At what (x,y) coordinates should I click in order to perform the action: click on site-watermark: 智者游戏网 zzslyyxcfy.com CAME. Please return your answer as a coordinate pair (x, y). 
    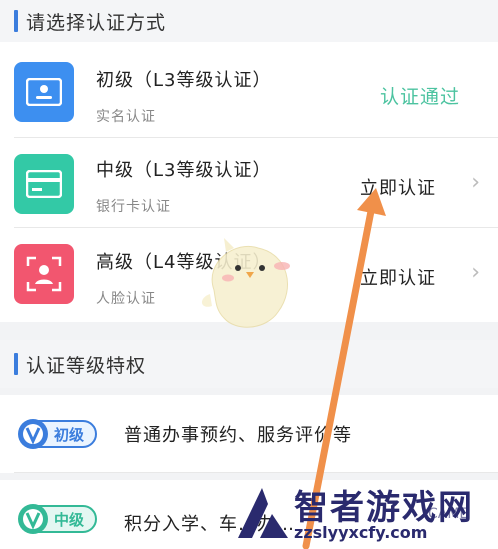
    Looking at the image, I should click on (365, 513).